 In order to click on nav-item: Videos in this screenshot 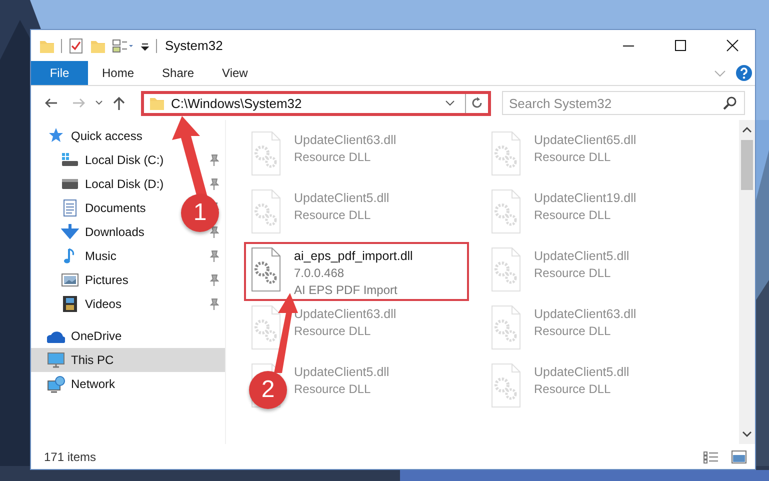, I will do `click(91, 304)`.